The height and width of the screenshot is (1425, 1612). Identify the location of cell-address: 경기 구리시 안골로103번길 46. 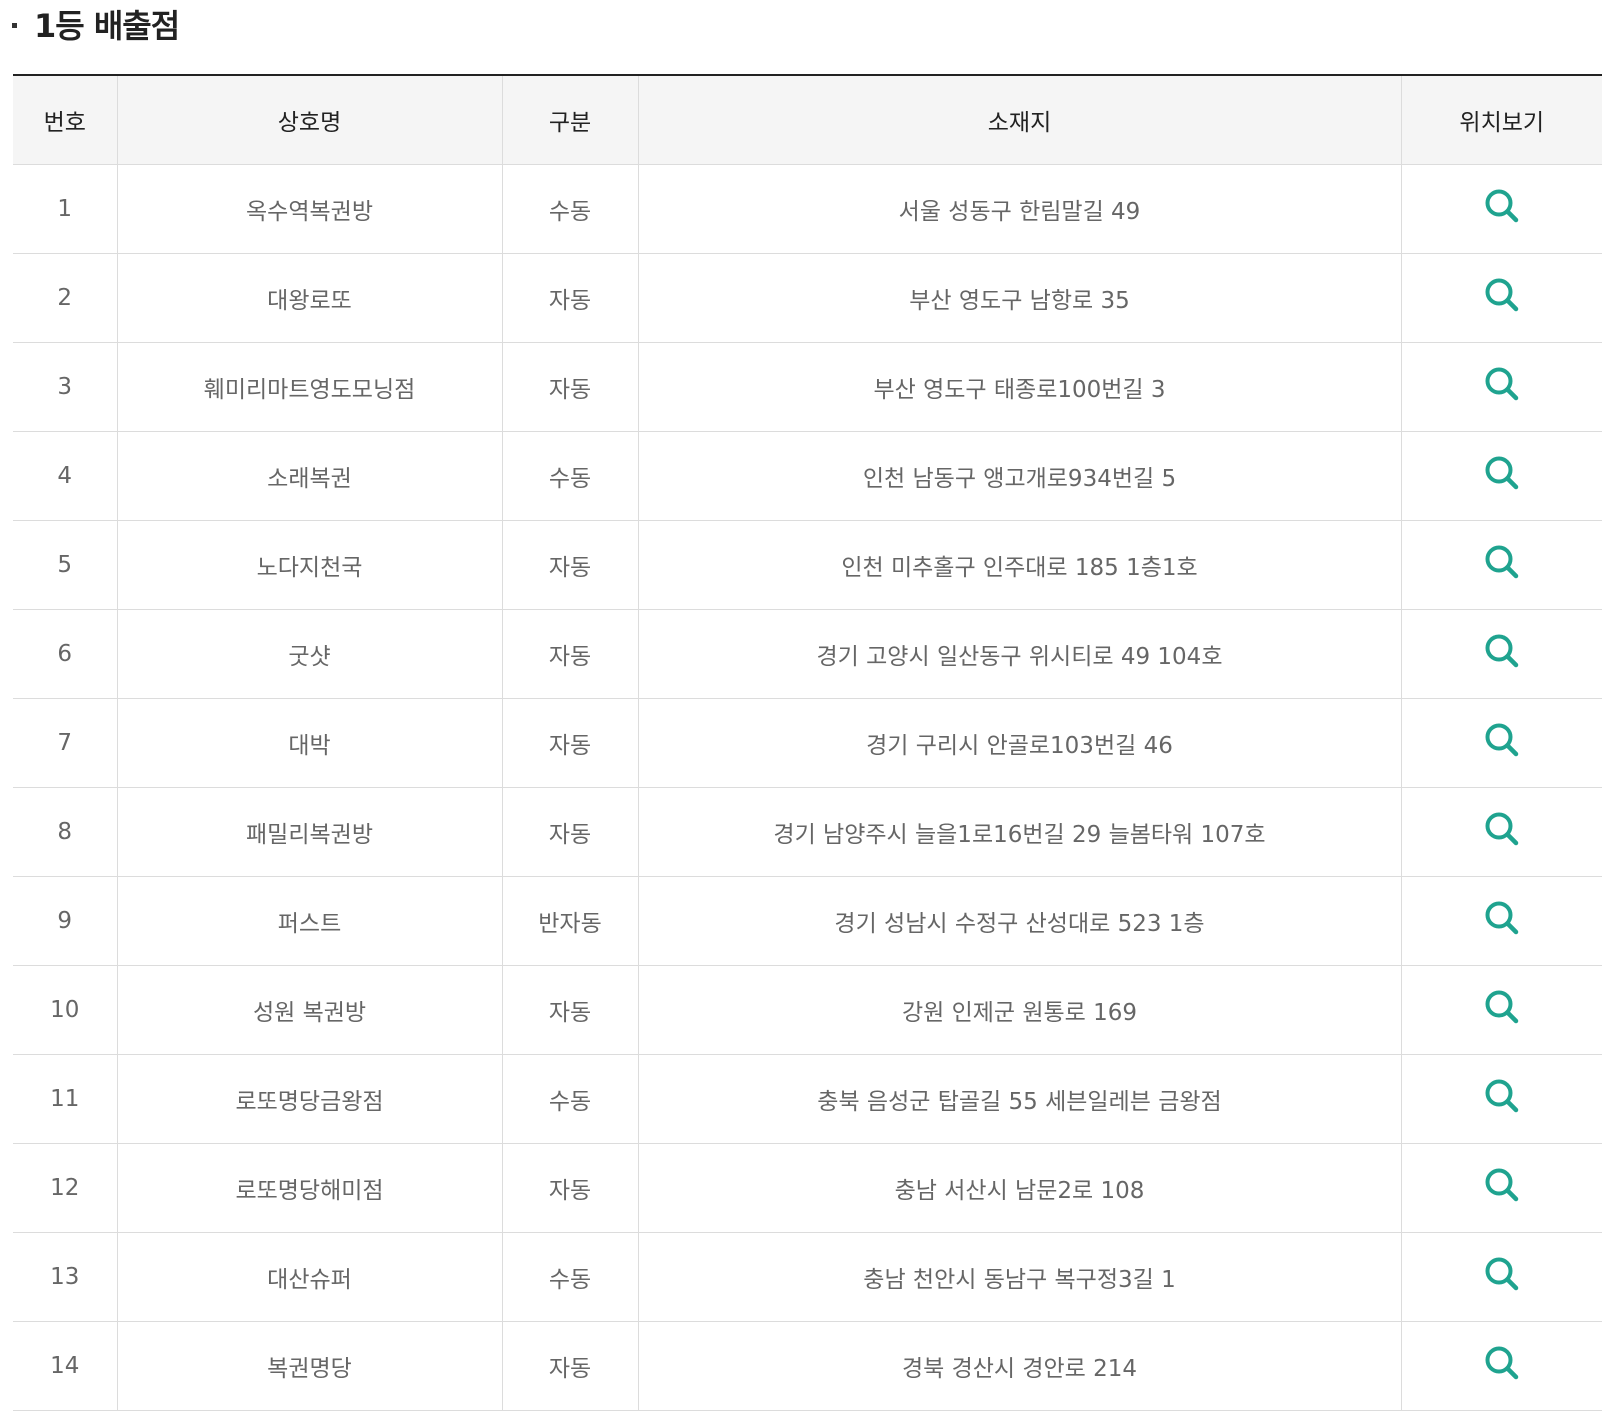
(1019, 743).